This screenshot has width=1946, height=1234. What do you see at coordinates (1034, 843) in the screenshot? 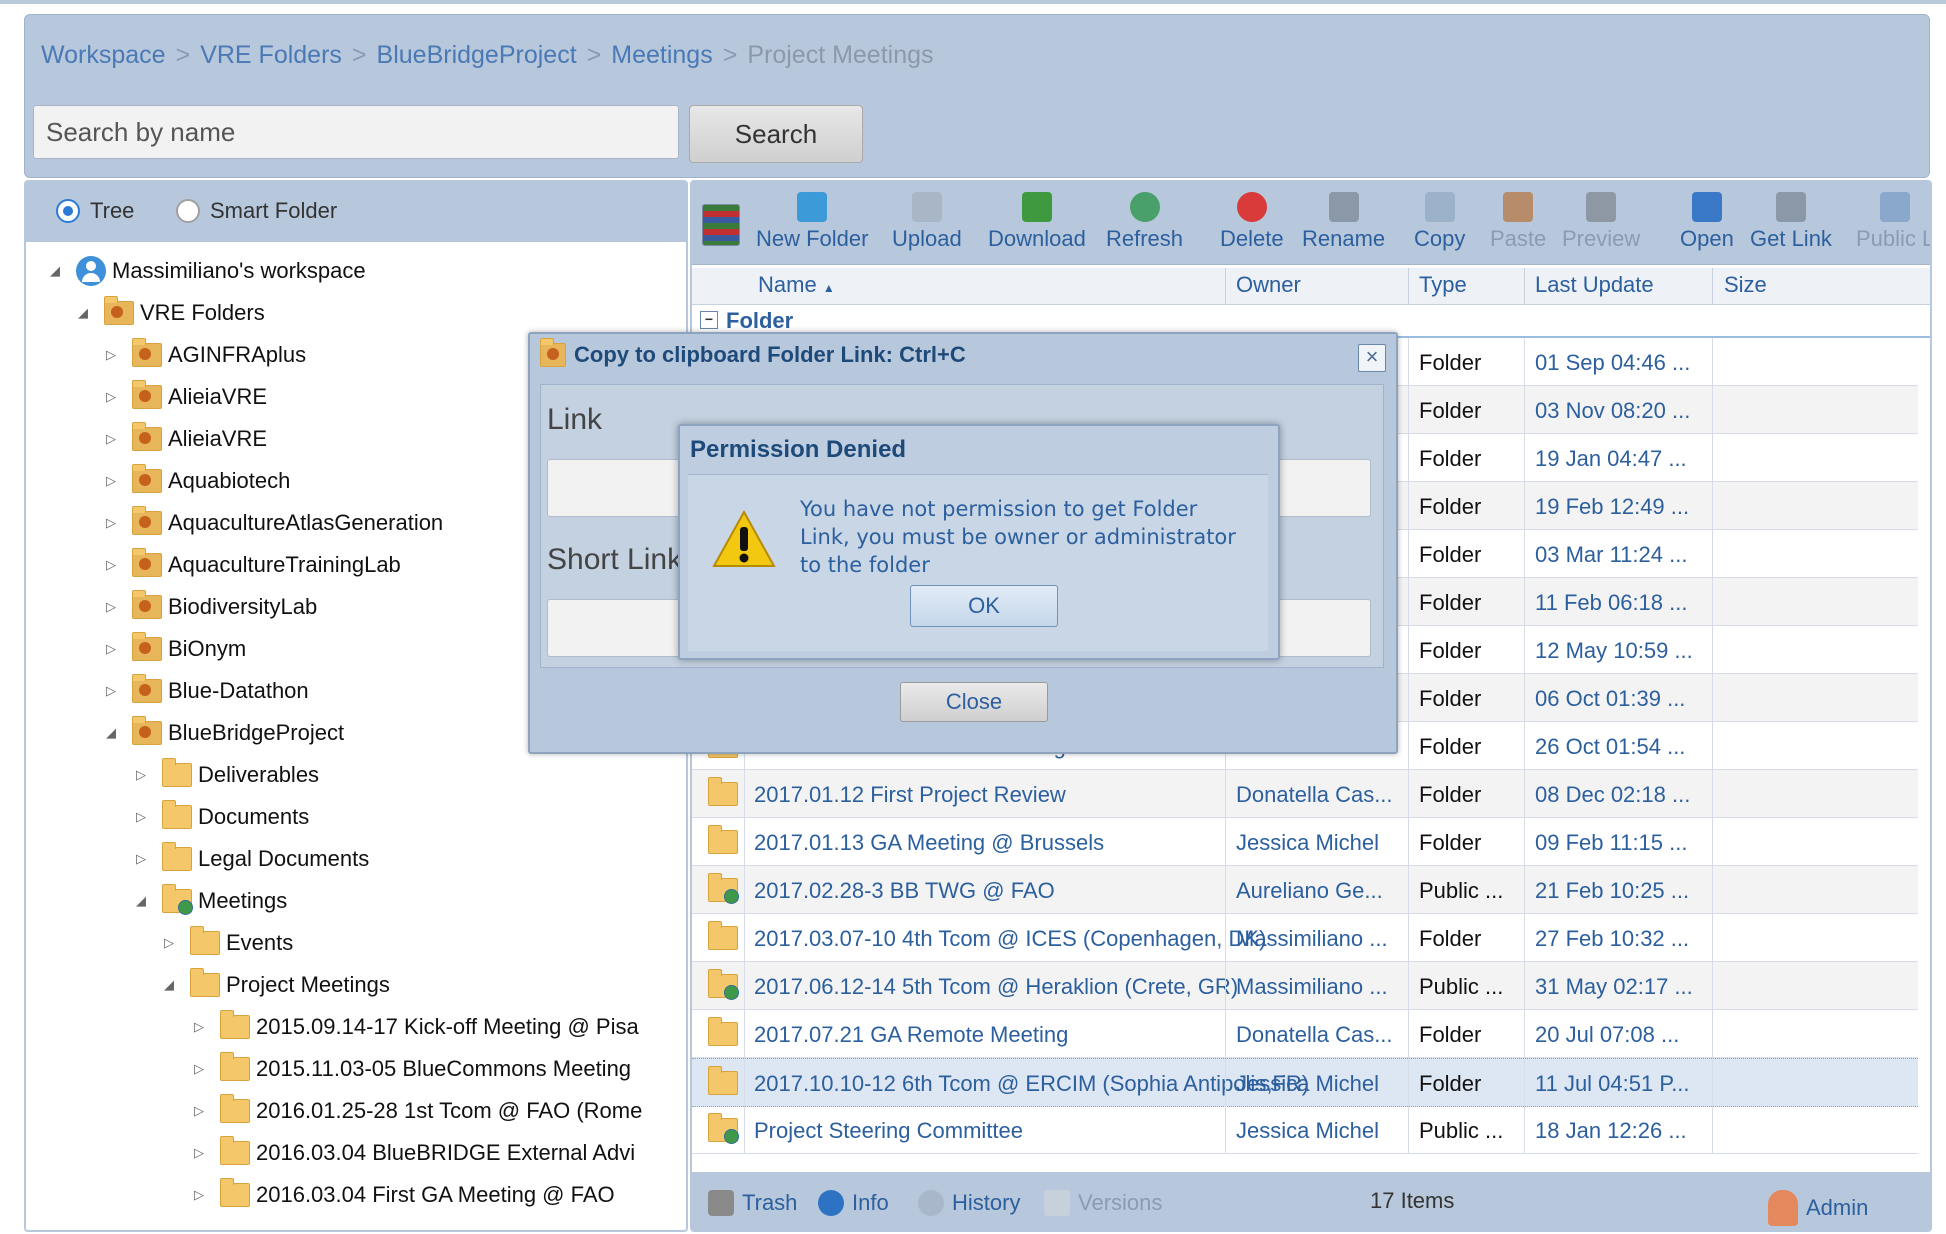
I see `cell-name: 2017.01.13 GA Meeting @ Brussels` at bounding box center [1034, 843].